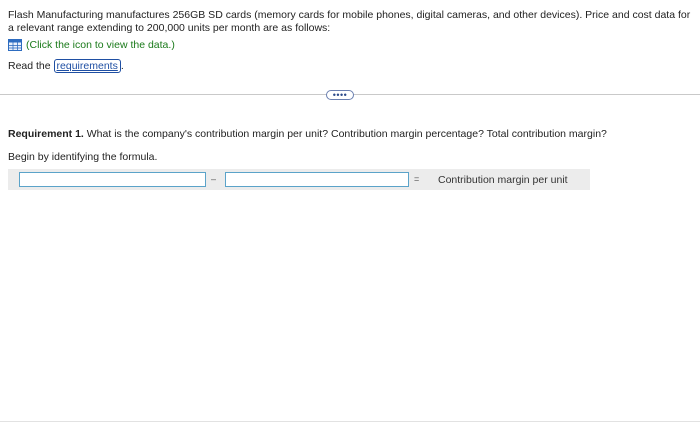 This screenshot has height=424, width=700. Describe the element at coordinates (214, 179) in the screenshot. I see `minus-operator: –` at that location.